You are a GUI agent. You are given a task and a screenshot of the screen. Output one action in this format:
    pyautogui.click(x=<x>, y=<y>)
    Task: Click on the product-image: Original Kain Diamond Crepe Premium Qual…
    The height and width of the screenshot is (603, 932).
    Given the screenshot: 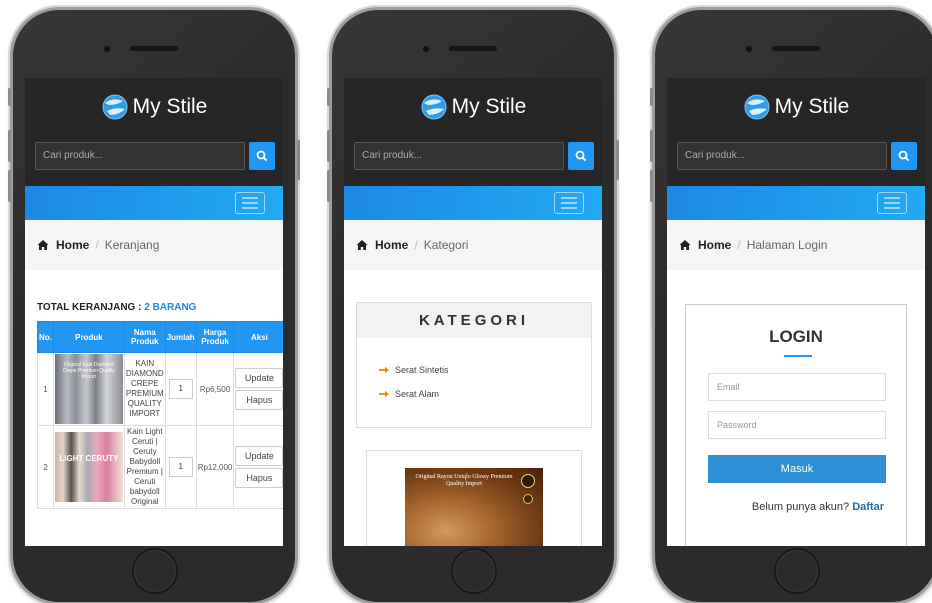 What is the action you would take?
    pyautogui.click(x=88, y=389)
    